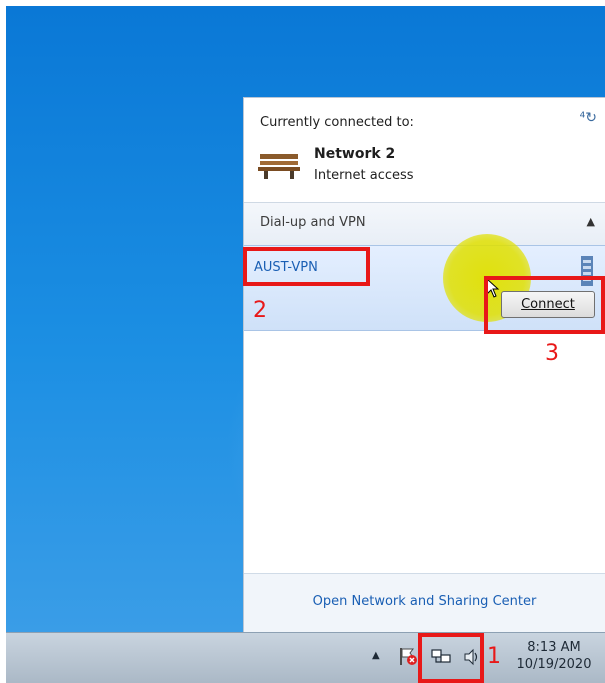 The image size is (605, 683). Describe the element at coordinates (376, 655) in the screenshot. I see `show-hidden-icons-icon: ▲` at that location.